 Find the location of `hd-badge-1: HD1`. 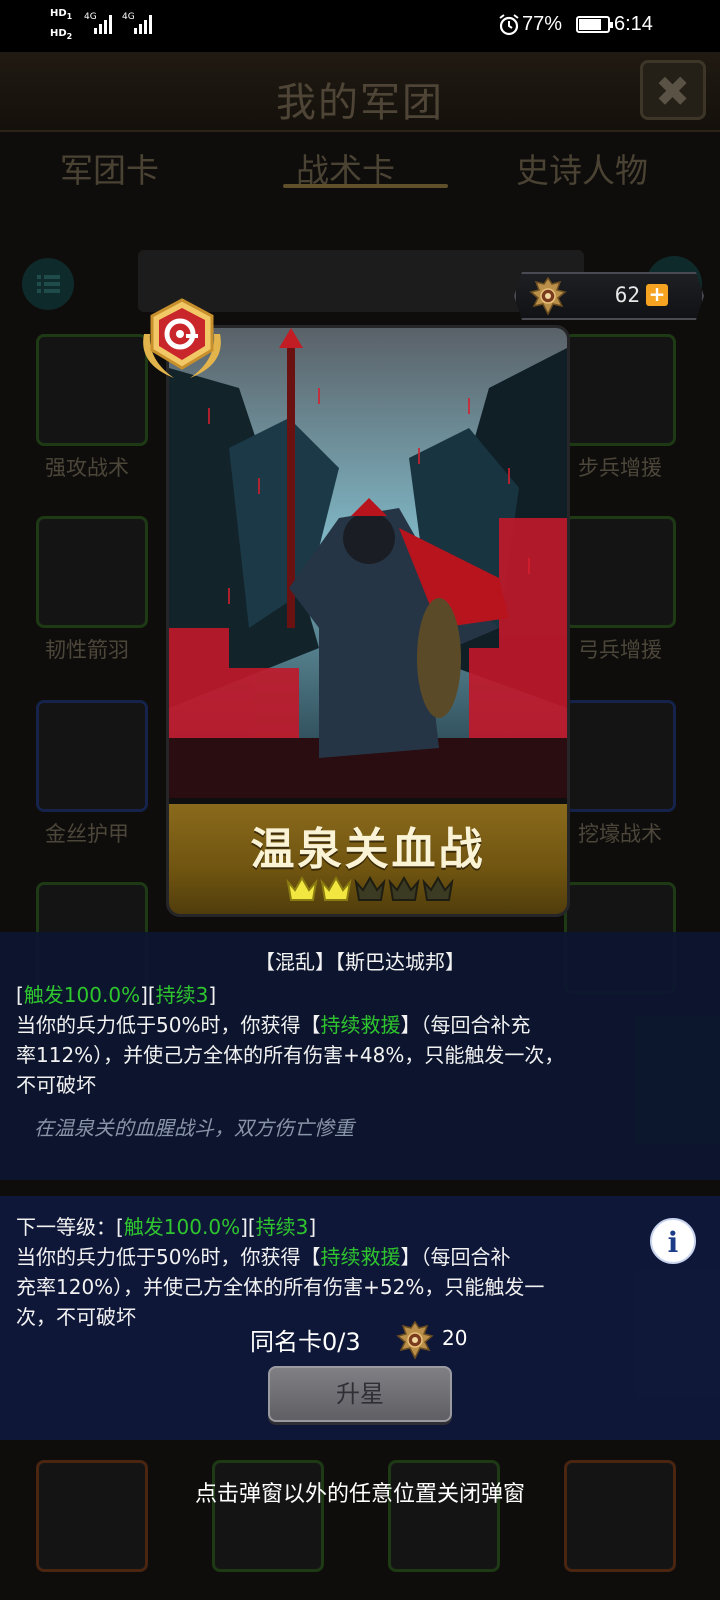

hd-badge-1: HD1 is located at coordinates (61, 15).